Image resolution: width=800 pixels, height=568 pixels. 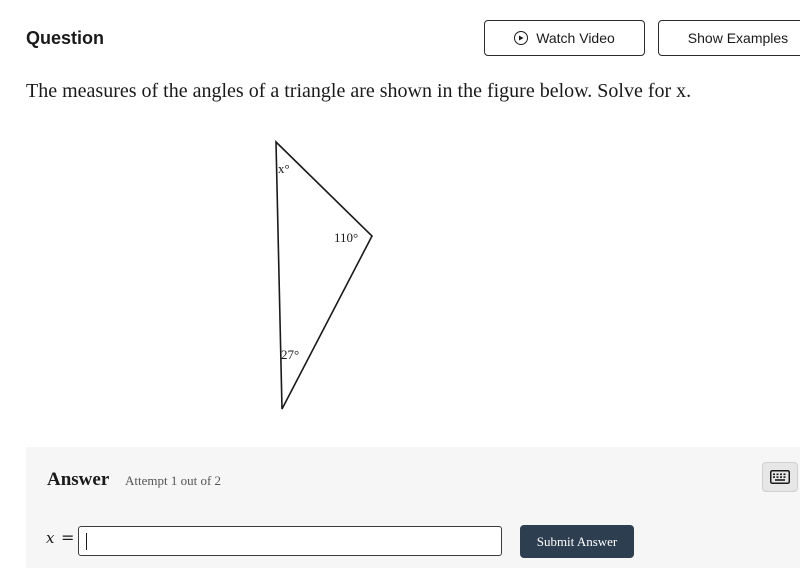 I want to click on keyboard-toggle-button, so click(x=780, y=477).